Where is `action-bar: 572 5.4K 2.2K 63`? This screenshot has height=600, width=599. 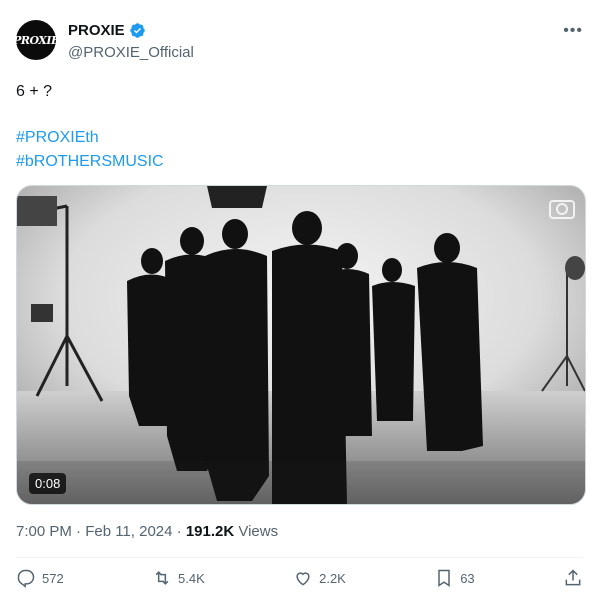 action-bar: 572 5.4K 2.2K 63 is located at coordinates (299, 578).